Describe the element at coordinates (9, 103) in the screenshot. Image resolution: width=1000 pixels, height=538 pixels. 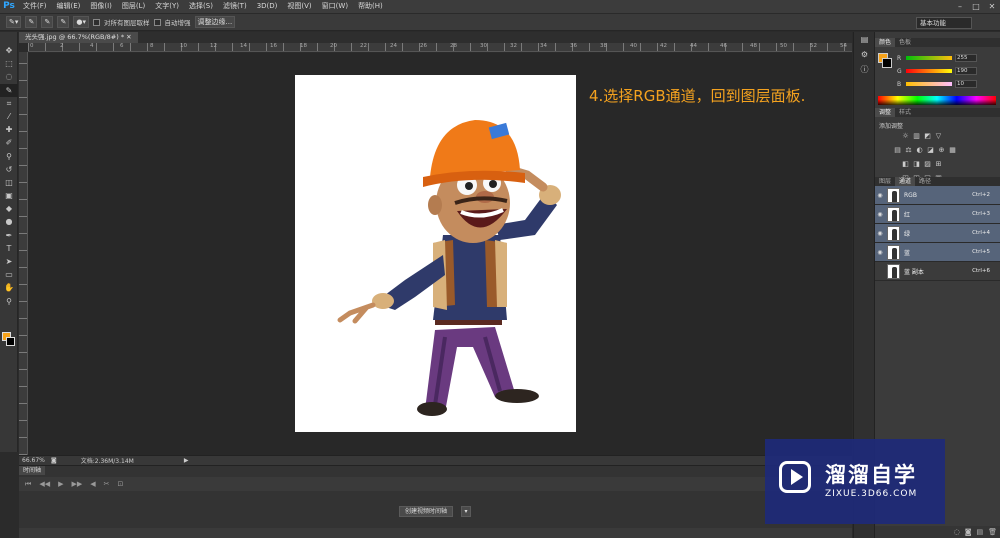
I see `crop-icon: ⌗` at that location.